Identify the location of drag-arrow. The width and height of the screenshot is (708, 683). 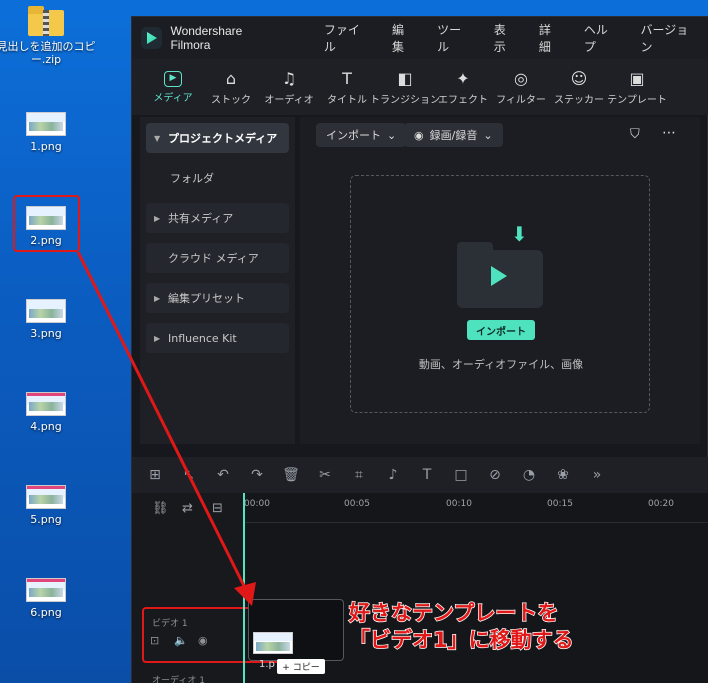
(166, 428).